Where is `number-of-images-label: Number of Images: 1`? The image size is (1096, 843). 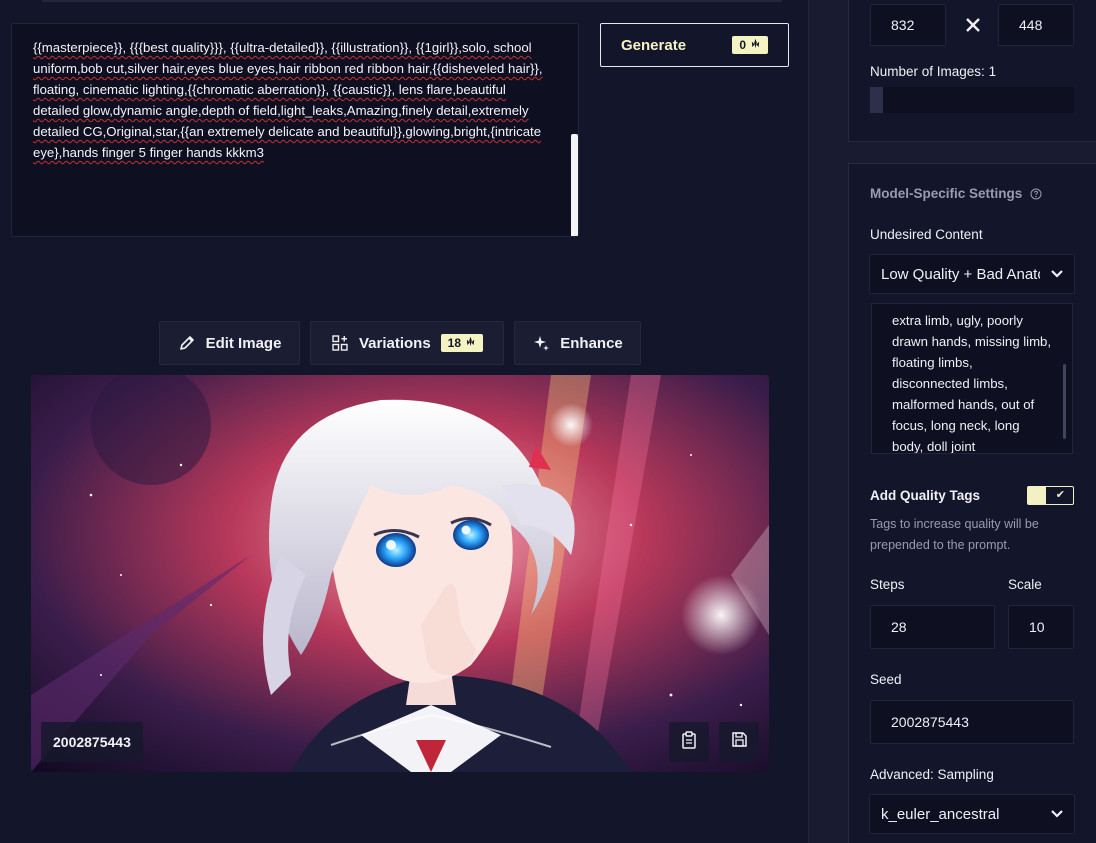 number-of-images-label: Number of Images: 1 is located at coordinates (933, 71).